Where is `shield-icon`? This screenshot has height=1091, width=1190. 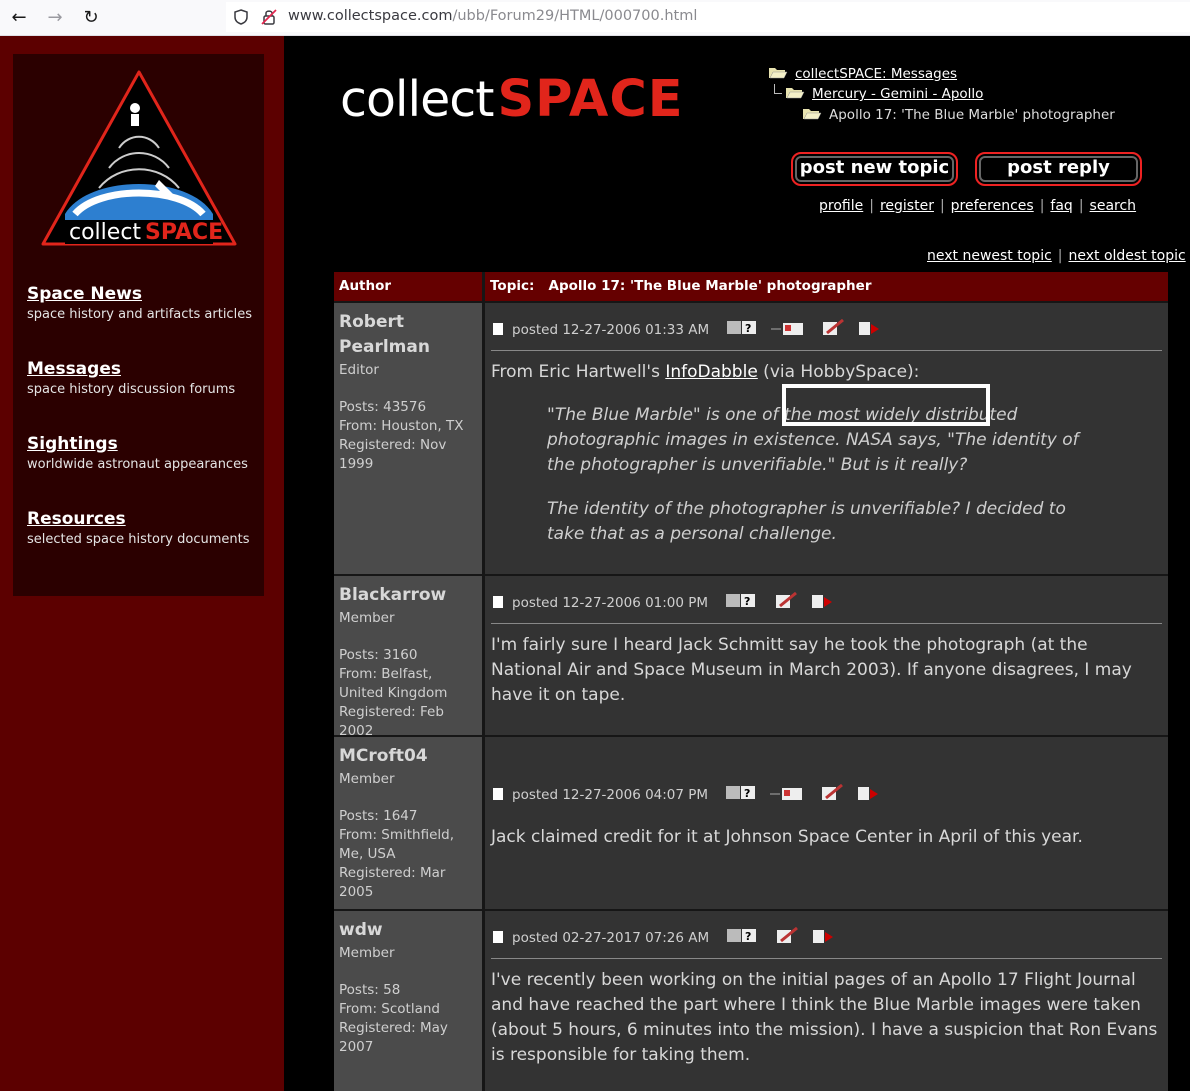
shield-icon is located at coordinates (241, 17).